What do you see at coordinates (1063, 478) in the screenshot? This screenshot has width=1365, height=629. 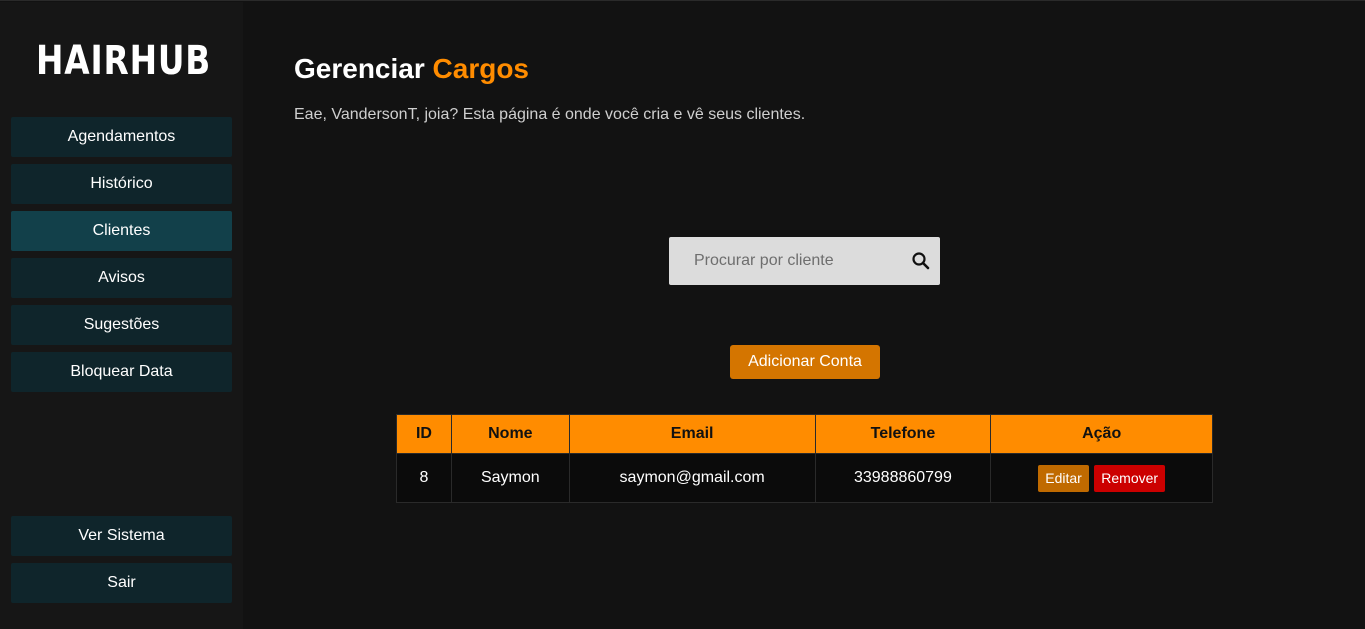 I see `edit-button: Editar` at bounding box center [1063, 478].